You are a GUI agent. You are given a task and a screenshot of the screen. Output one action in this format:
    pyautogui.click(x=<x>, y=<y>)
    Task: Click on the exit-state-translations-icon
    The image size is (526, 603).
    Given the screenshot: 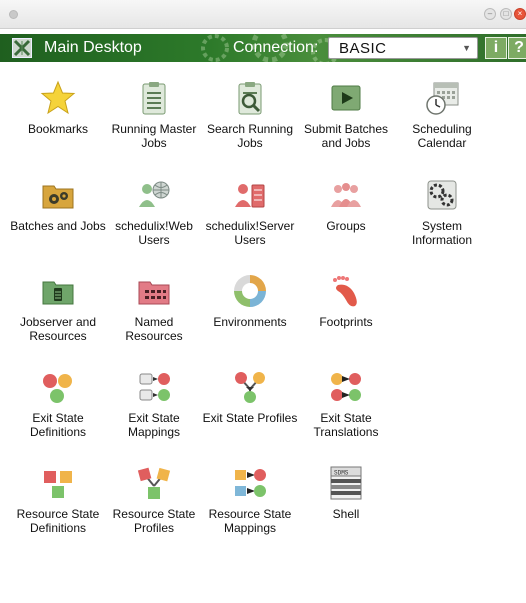 What is the action you would take?
    pyautogui.click(x=346, y=387)
    